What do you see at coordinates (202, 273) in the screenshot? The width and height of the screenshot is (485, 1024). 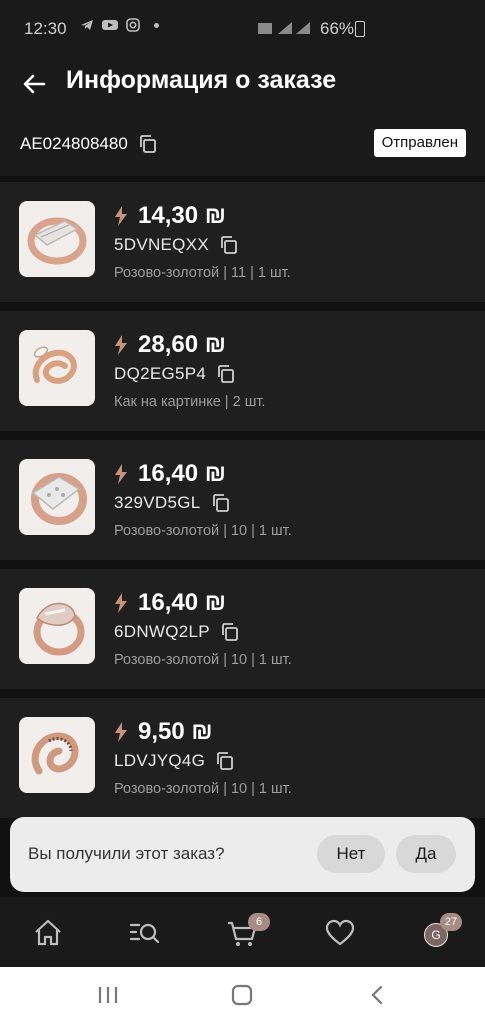 I see `item-variant: Розово-золотой | 11 | 1 шт.` at bounding box center [202, 273].